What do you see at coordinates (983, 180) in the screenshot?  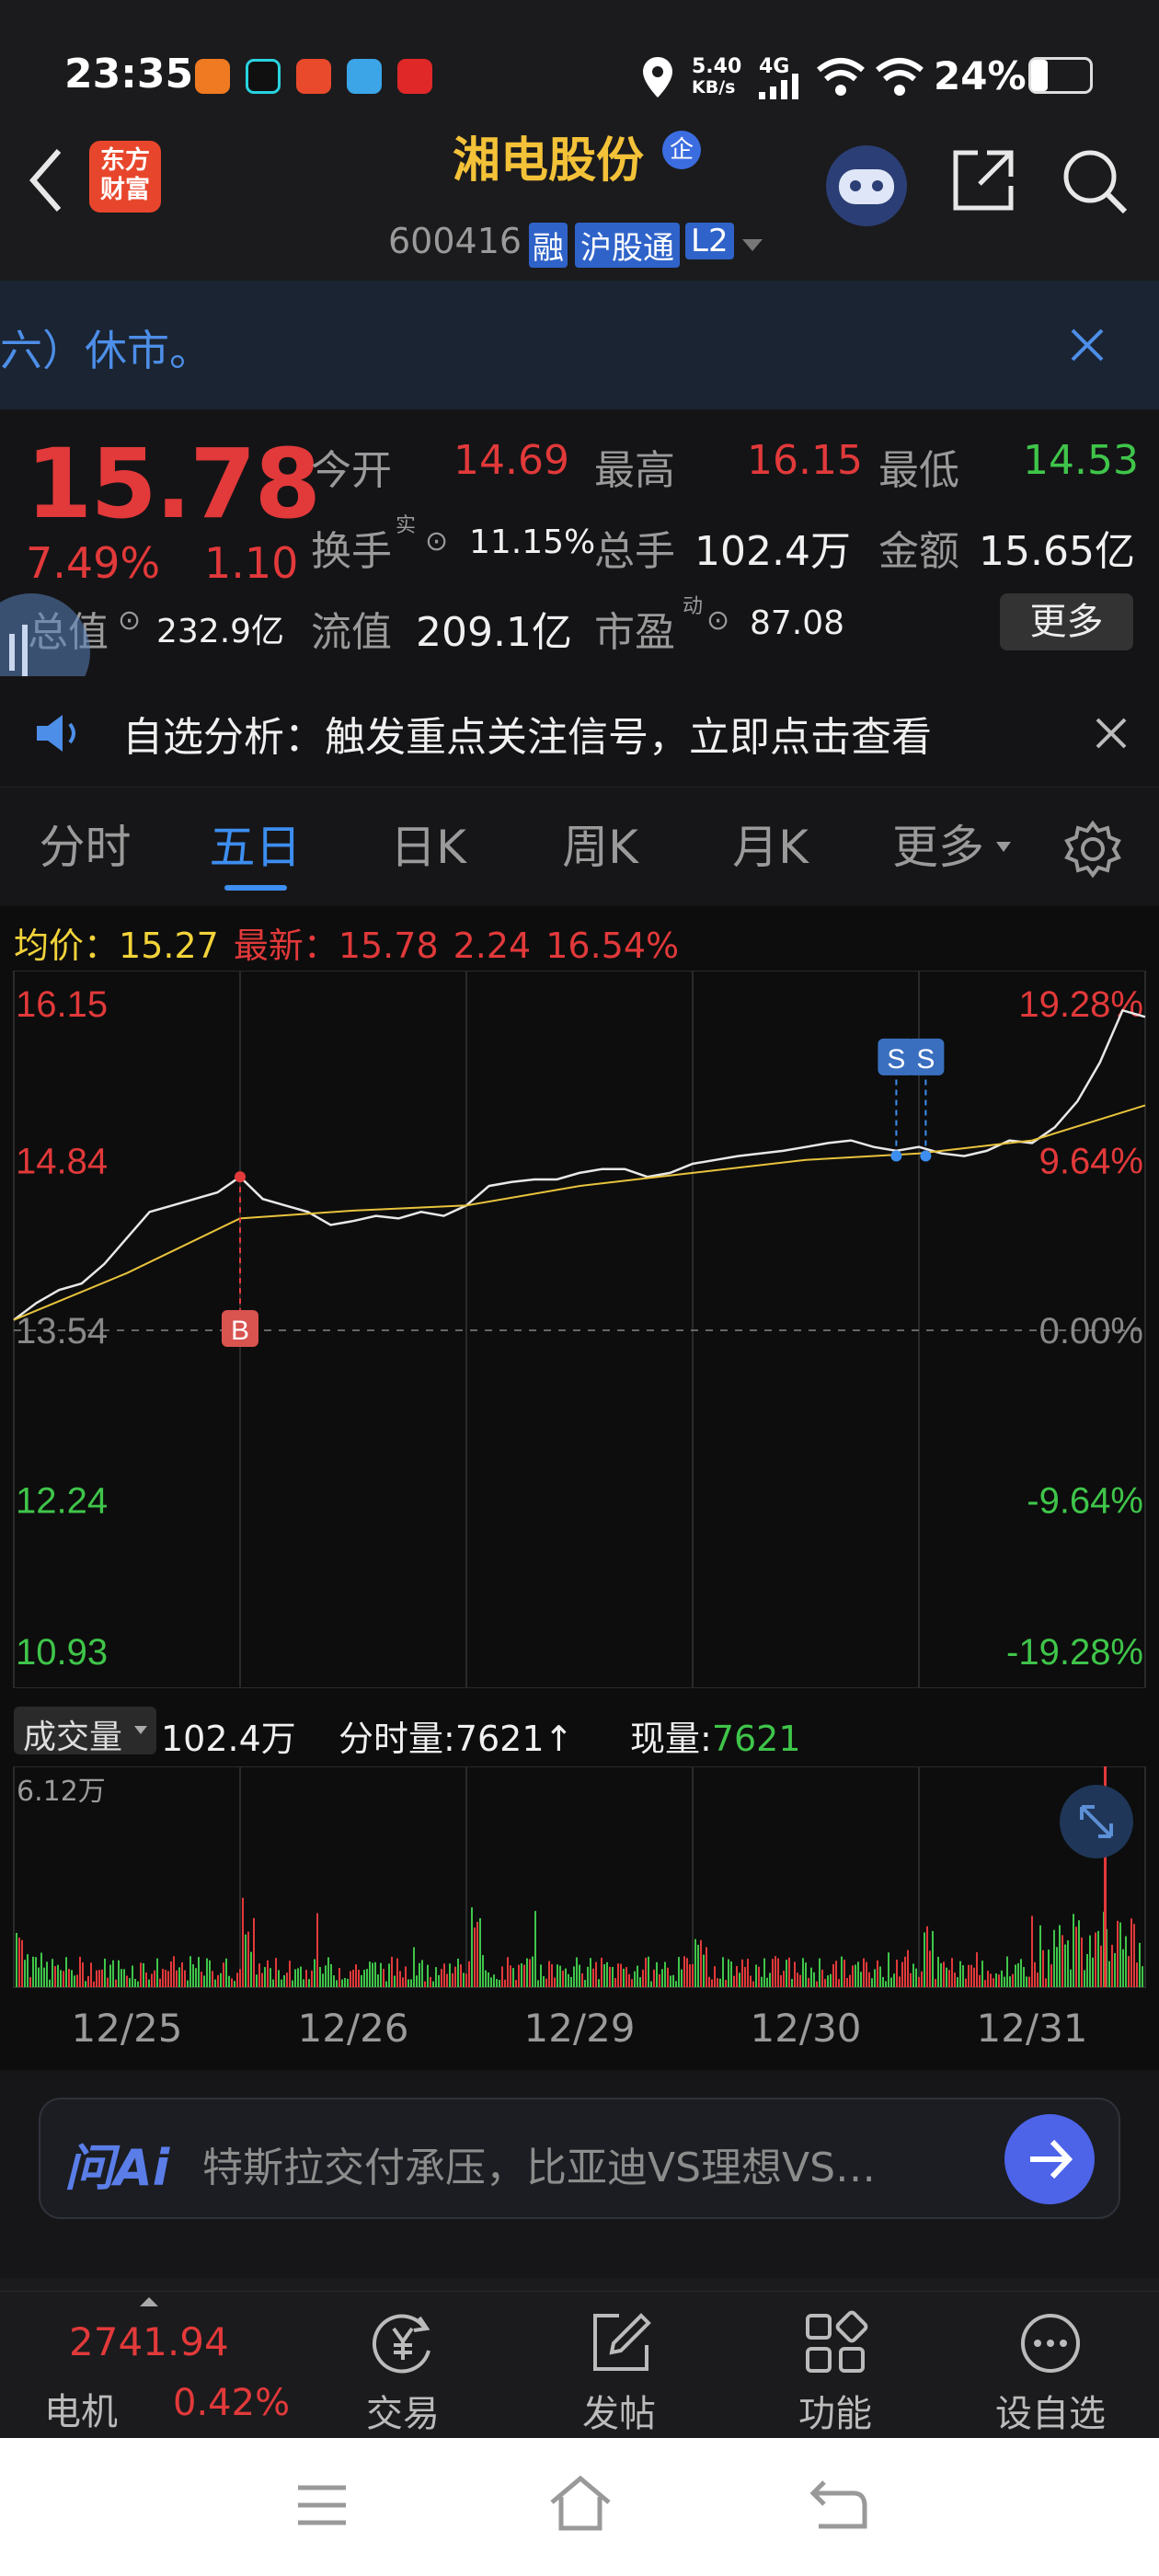 I see `share-icon` at bounding box center [983, 180].